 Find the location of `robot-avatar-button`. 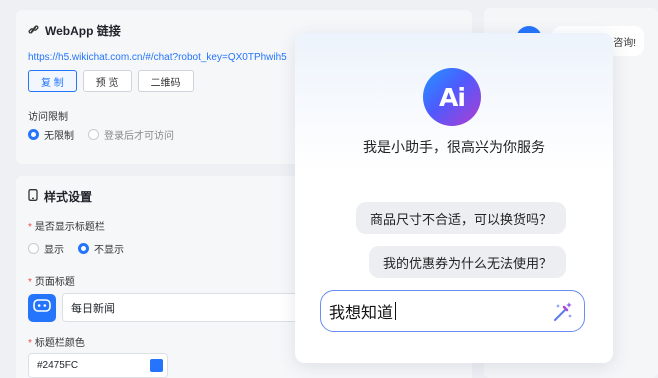

robot-avatar-button is located at coordinates (42, 308).